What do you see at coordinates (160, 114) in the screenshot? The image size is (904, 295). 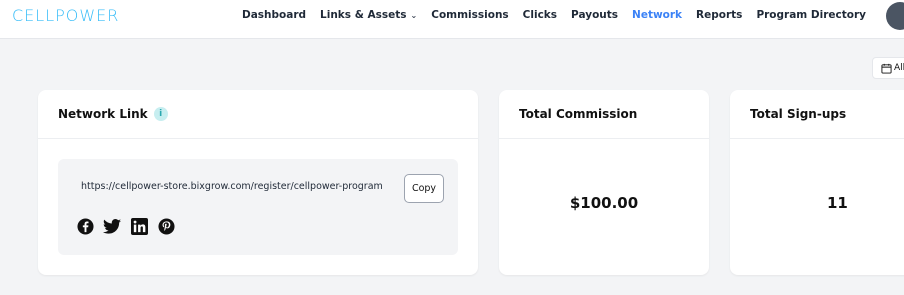 I see `info-icon: i` at bounding box center [160, 114].